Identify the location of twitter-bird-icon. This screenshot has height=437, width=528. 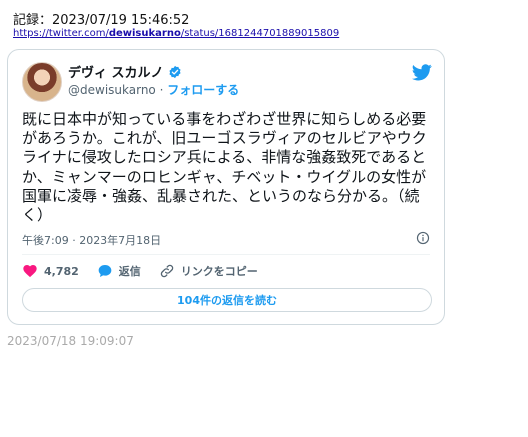
(422, 72).